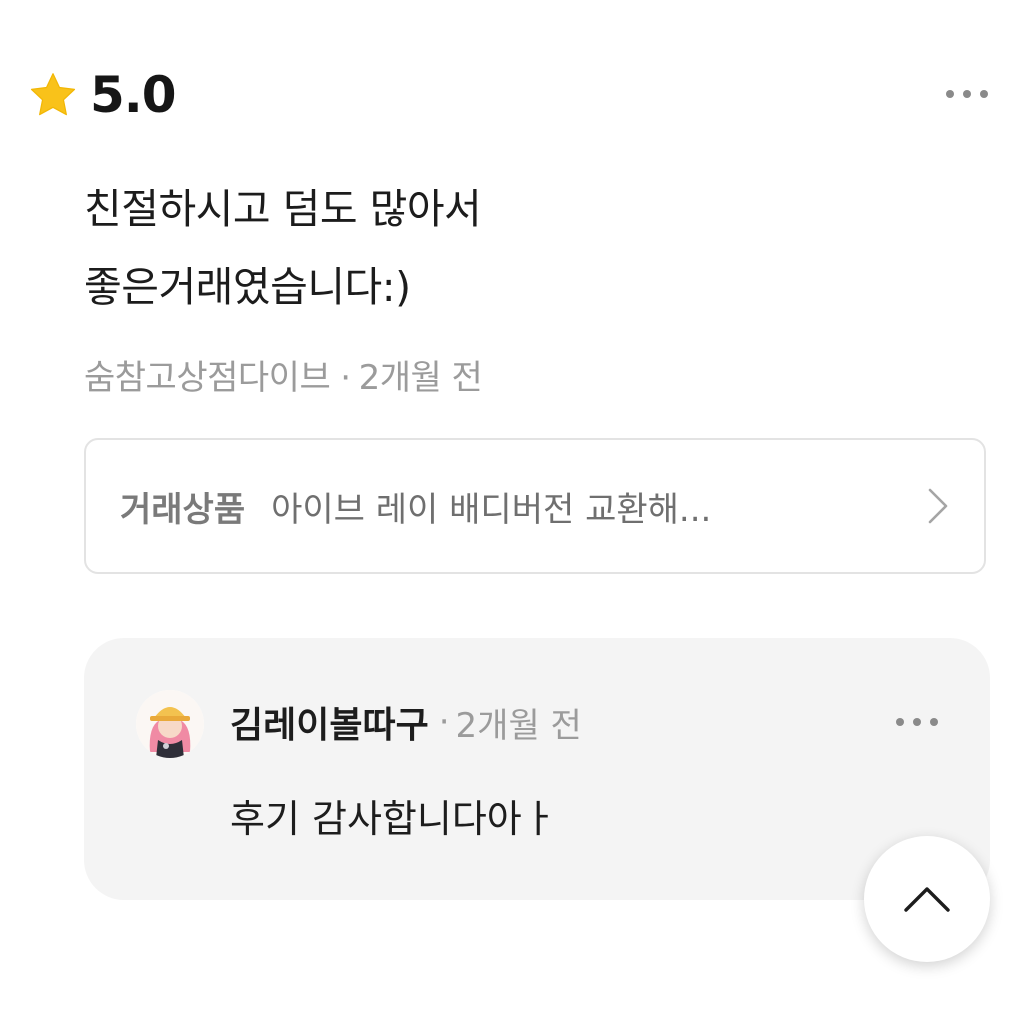 The height and width of the screenshot is (1020, 1020). What do you see at coordinates (518, 725) in the screenshot?
I see `reply-time: 2개월 전` at bounding box center [518, 725].